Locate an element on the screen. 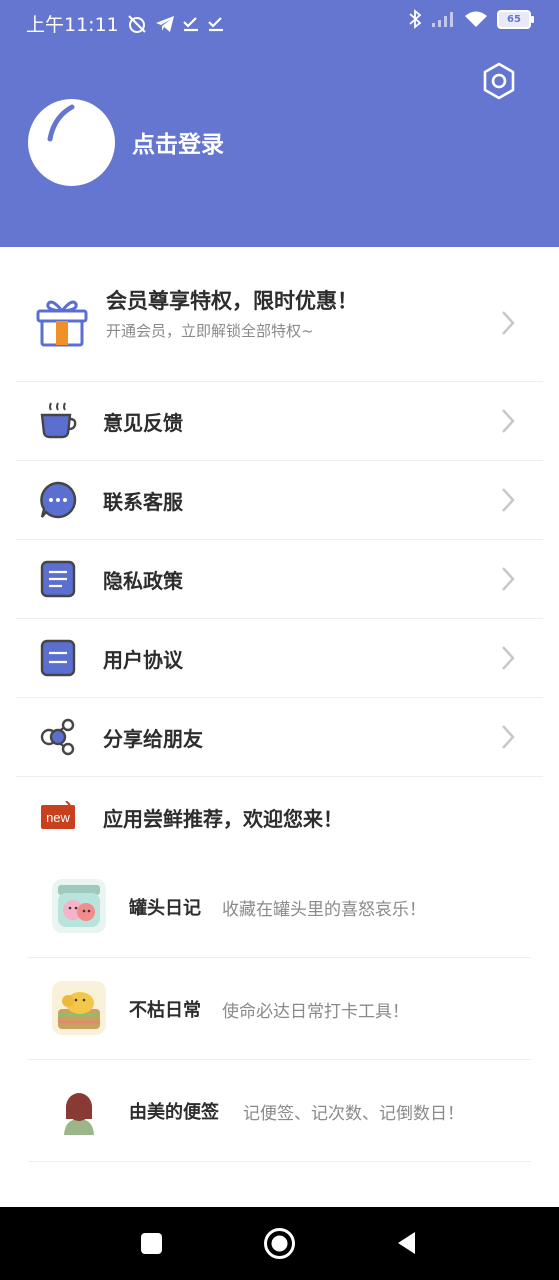 This screenshot has width=559, height=1280. avatar-loading-arc-icon is located at coordinates (61, 123).